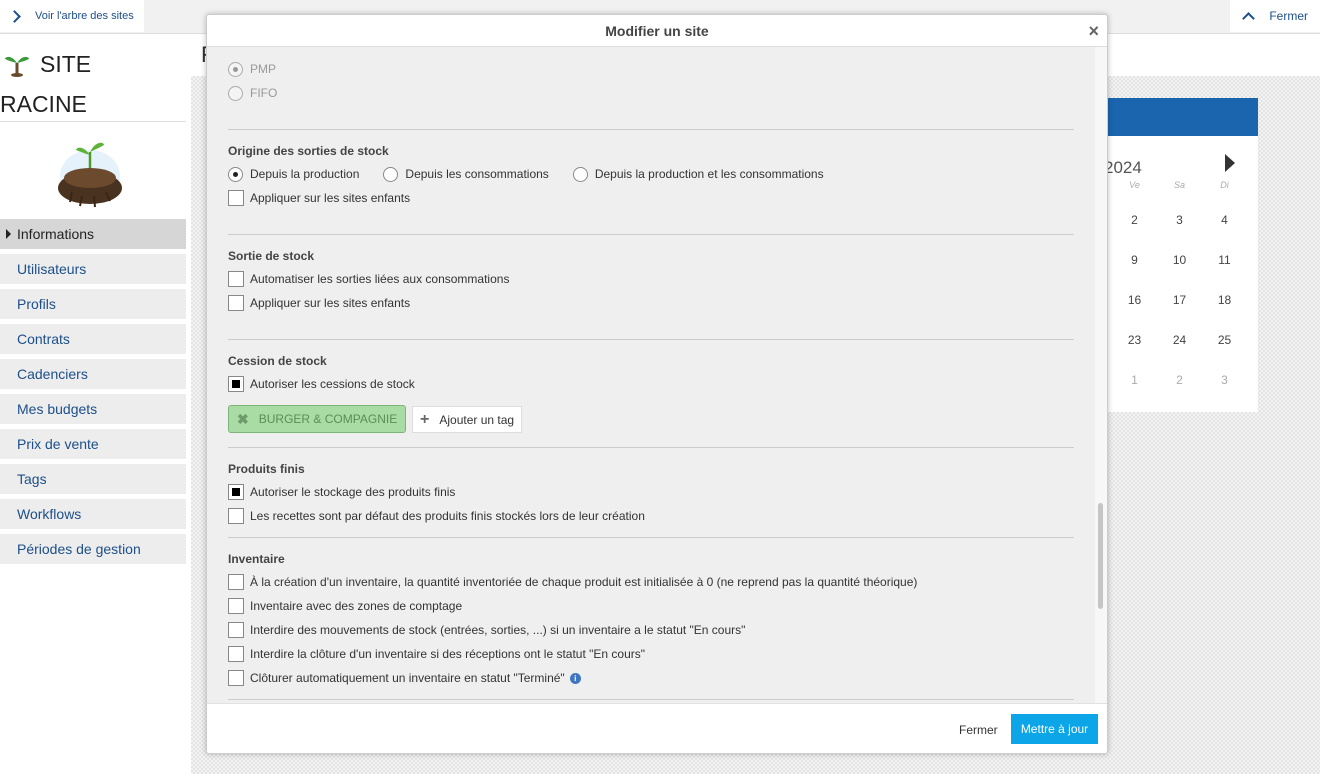 The height and width of the screenshot is (774, 1320). What do you see at coordinates (1101, 375) in the screenshot?
I see `modal-scrollbar` at bounding box center [1101, 375].